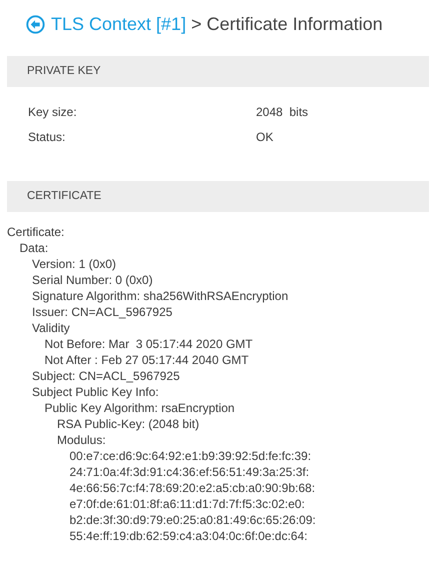 The image size is (441, 561). Describe the element at coordinates (35, 24) in the screenshot. I see `back-icon` at that location.